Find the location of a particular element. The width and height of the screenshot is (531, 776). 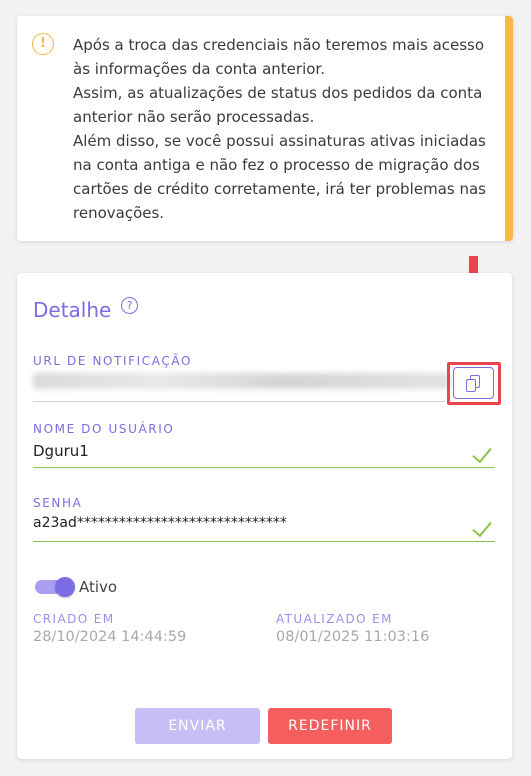

reset-button: REDEFINIR is located at coordinates (330, 726).